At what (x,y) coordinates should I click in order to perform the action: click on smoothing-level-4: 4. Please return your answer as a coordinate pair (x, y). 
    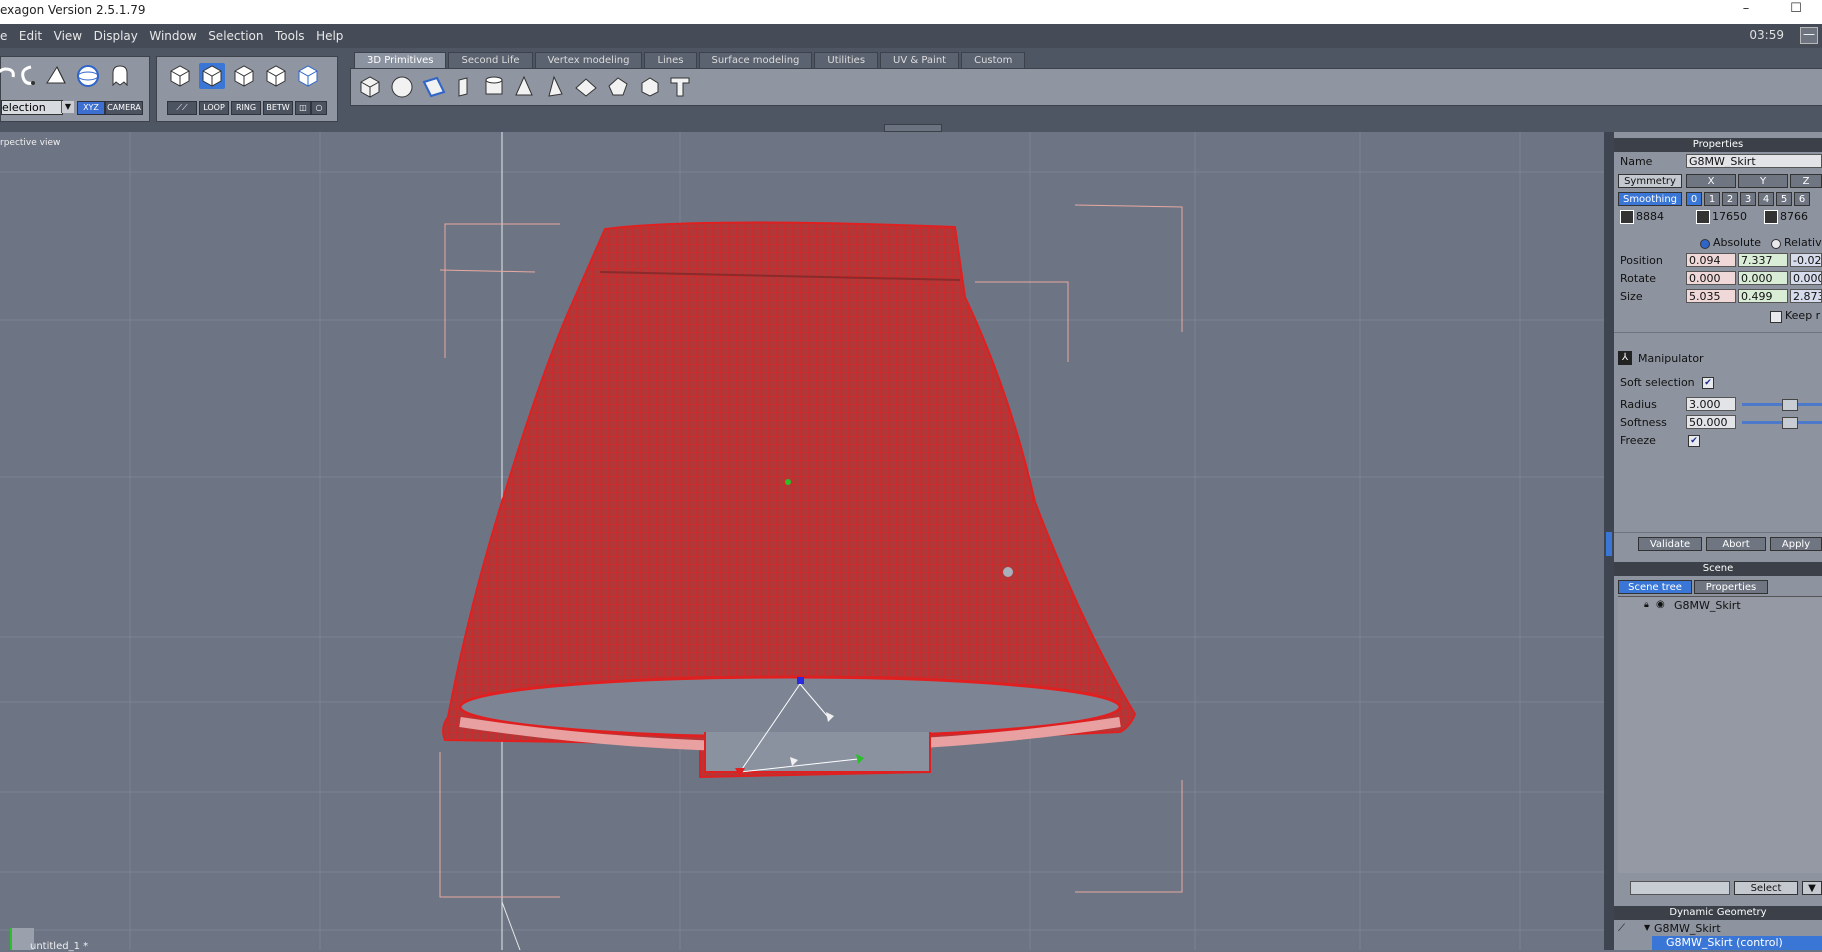
    Looking at the image, I should click on (1766, 199).